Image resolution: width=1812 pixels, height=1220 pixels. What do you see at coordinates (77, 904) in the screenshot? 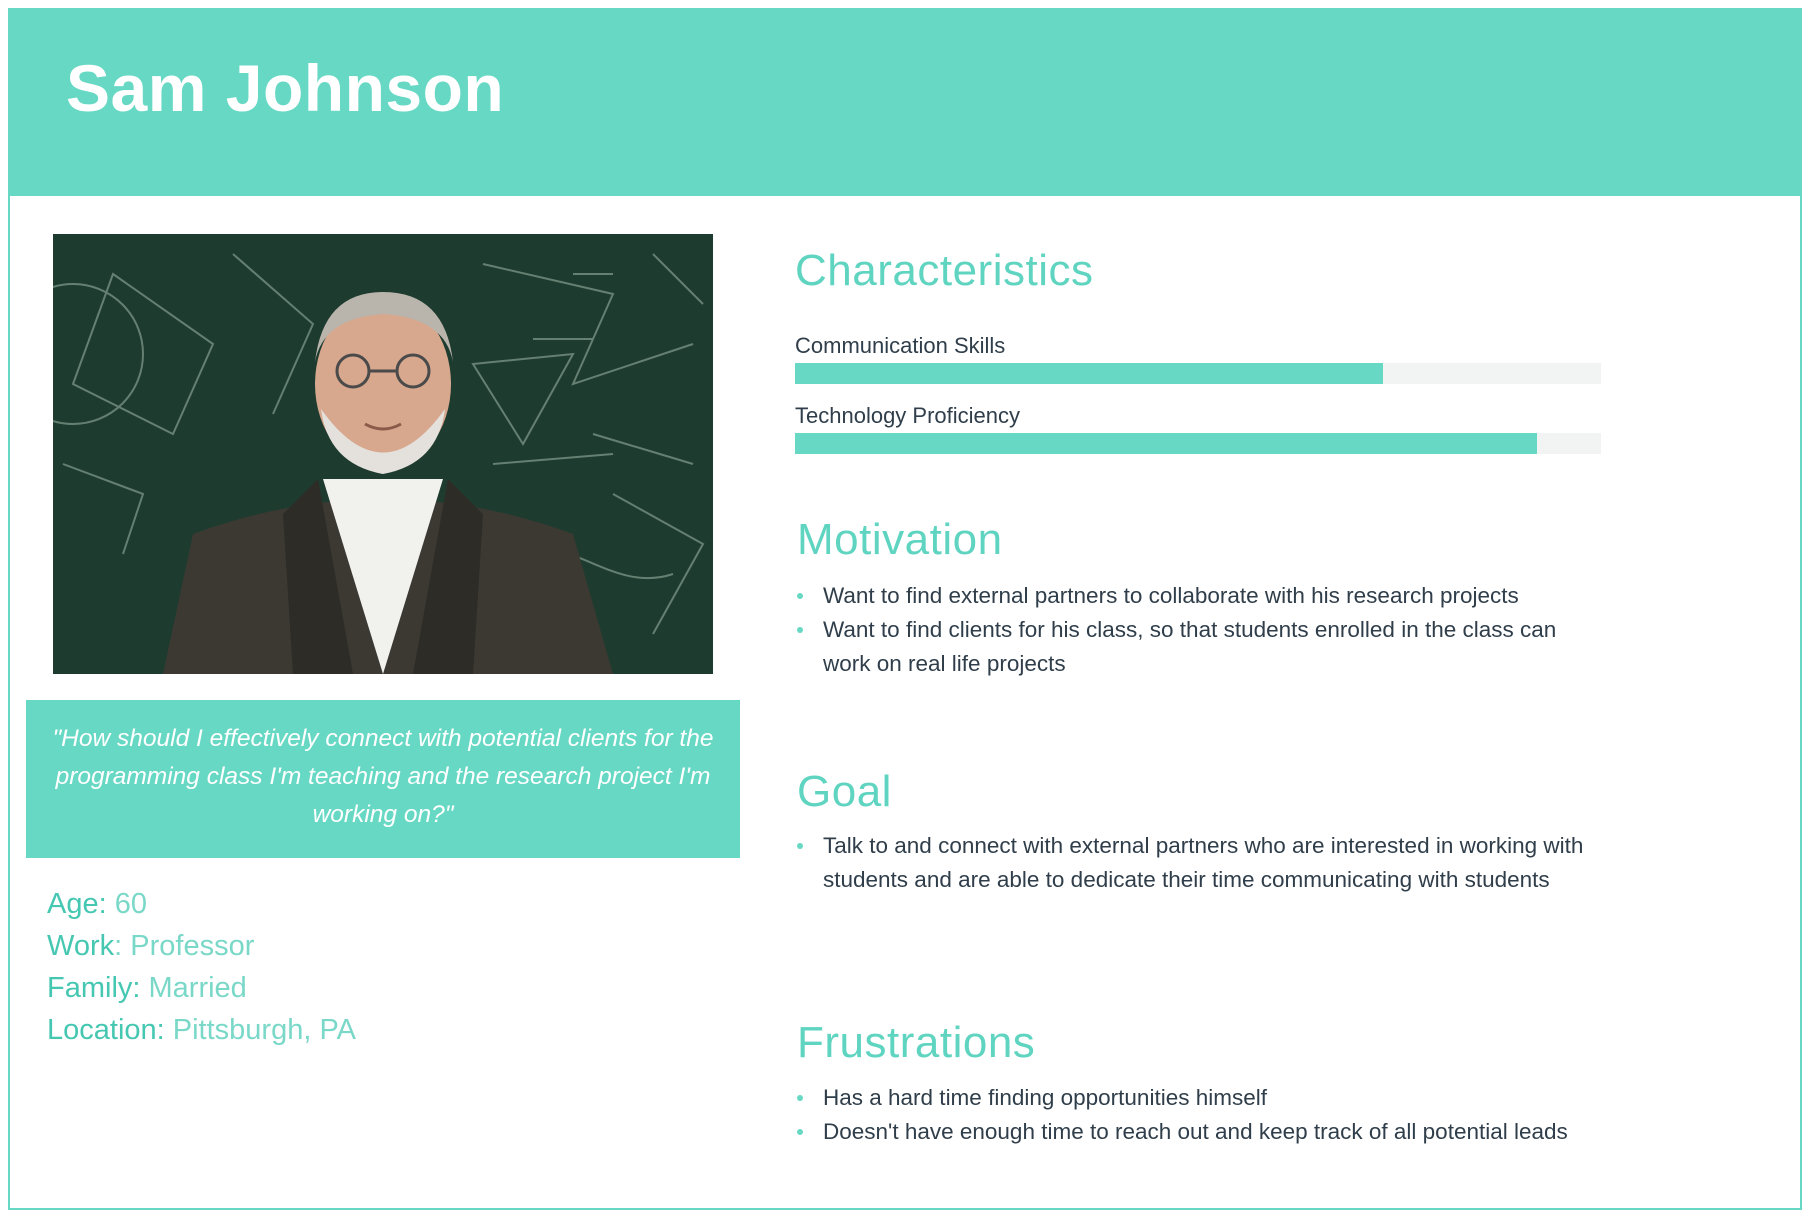
I see `demographic-key: Age:` at bounding box center [77, 904].